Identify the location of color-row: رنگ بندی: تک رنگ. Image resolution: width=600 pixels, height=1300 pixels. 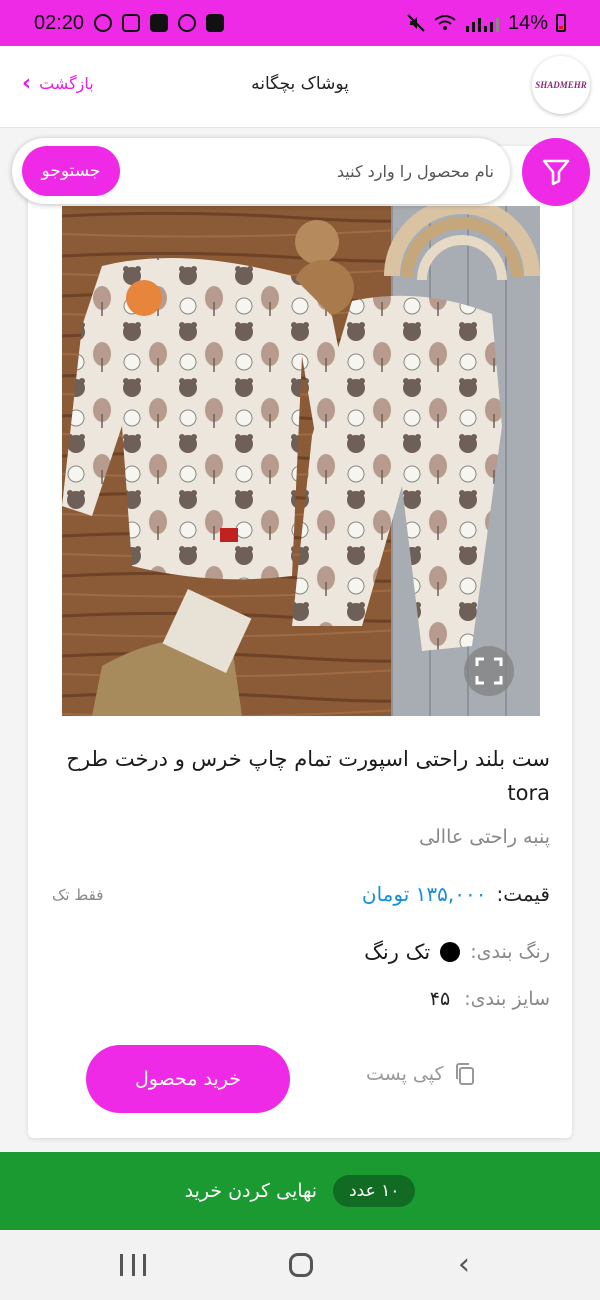
(457, 952).